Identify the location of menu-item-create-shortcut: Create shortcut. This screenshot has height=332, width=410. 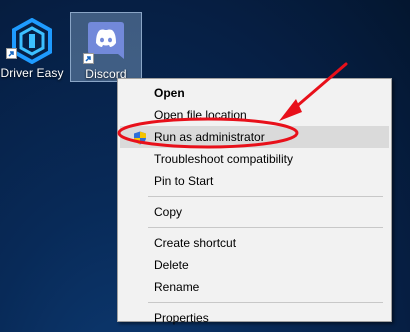
(254, 243).